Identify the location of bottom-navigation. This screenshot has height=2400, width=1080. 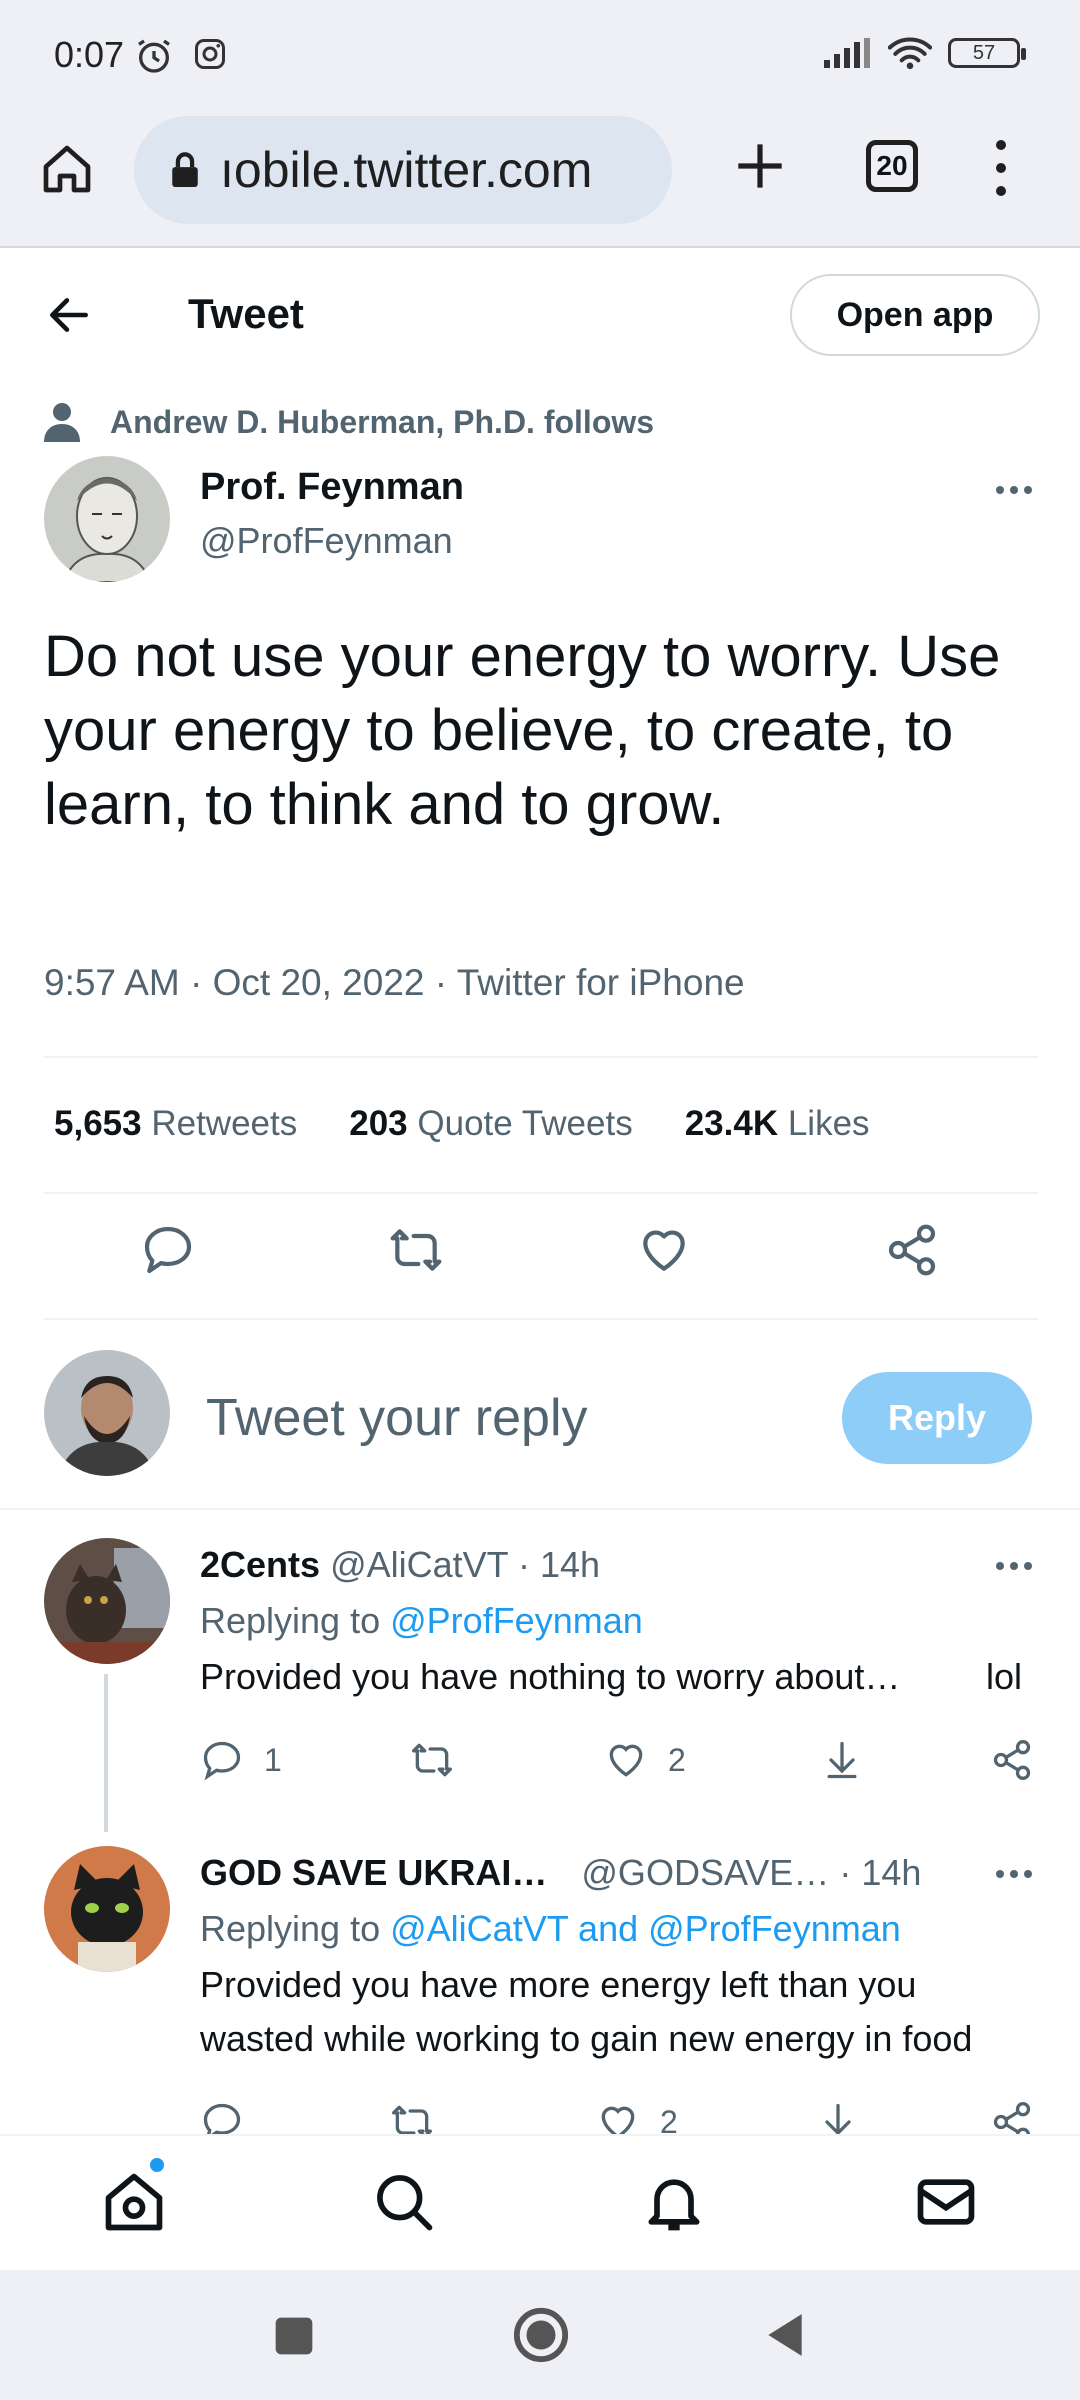
(540, 2202).